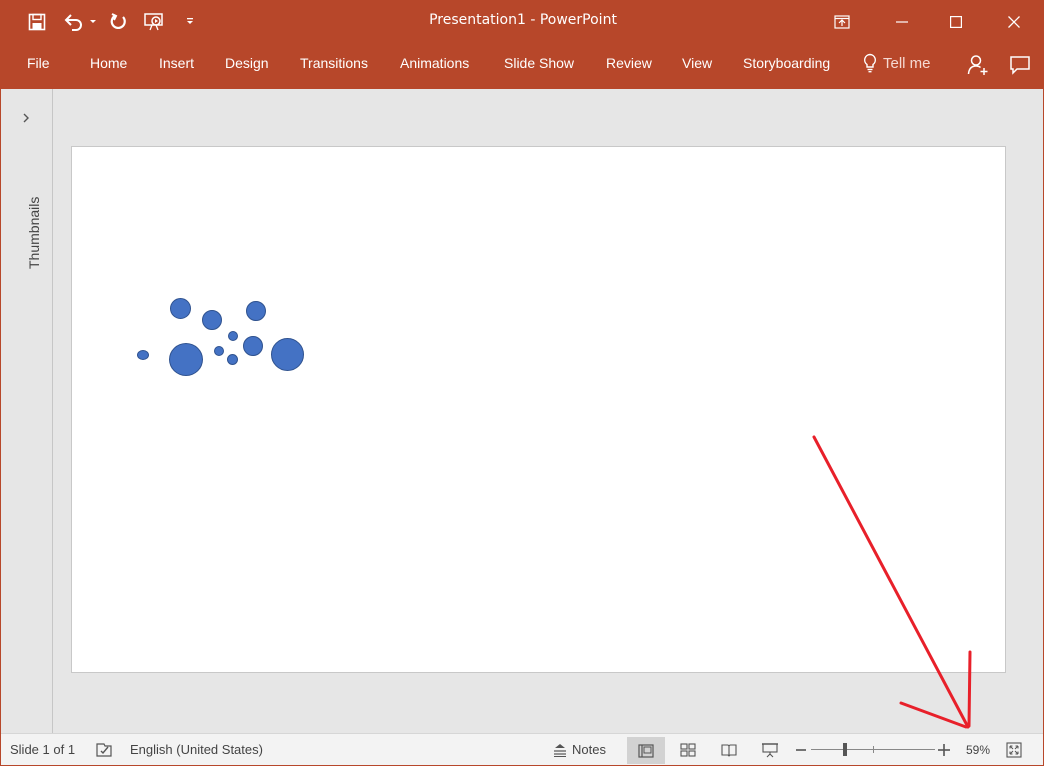 Image resolution: width=1044 pixels, height=766 pixels. I want to click on normal-view-icon, so click(646, 750).